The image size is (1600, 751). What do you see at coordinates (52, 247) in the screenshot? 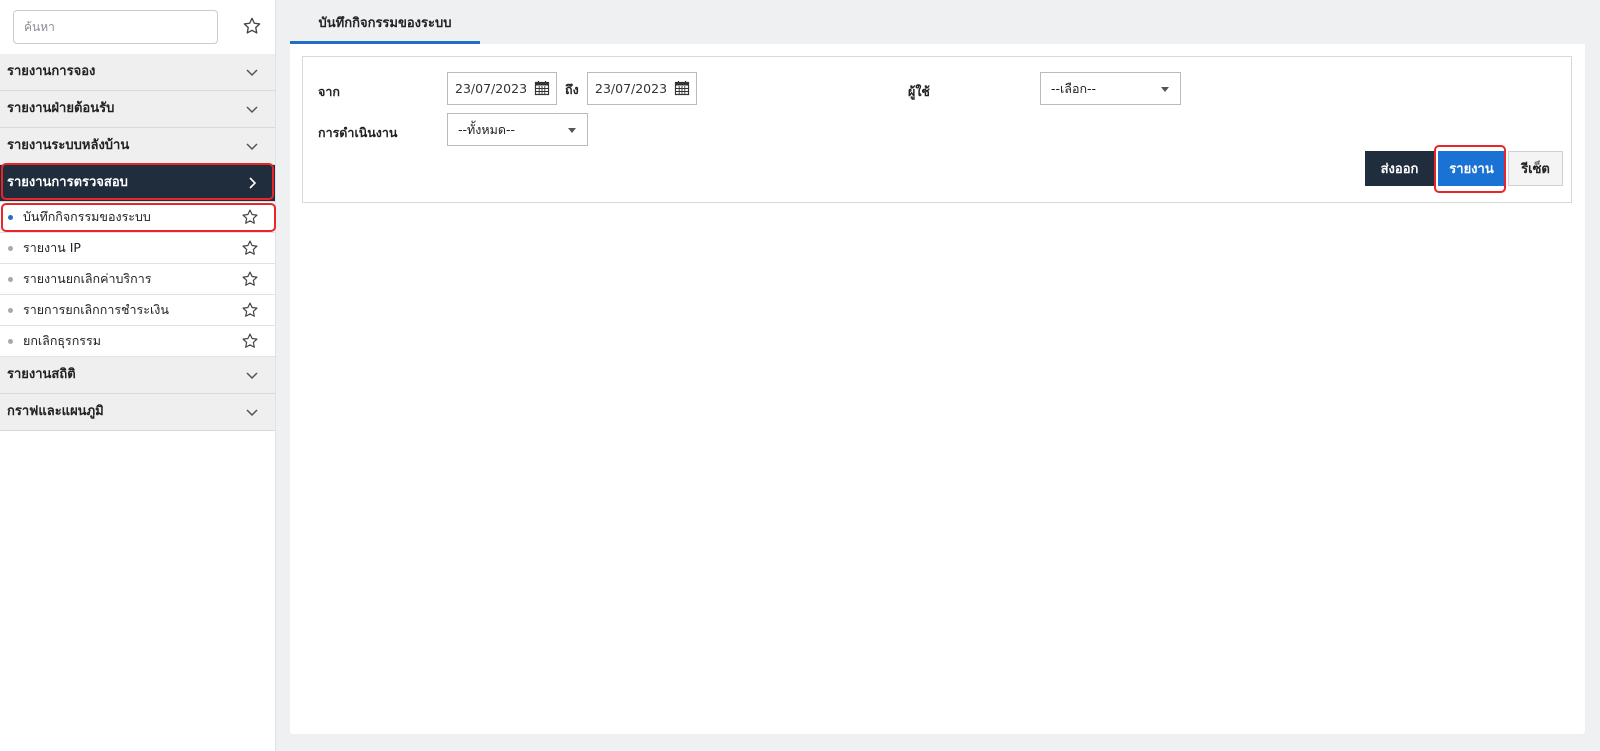
I see `sidebar-item-label: รายงาน IP` at bounding box center [52, 247].